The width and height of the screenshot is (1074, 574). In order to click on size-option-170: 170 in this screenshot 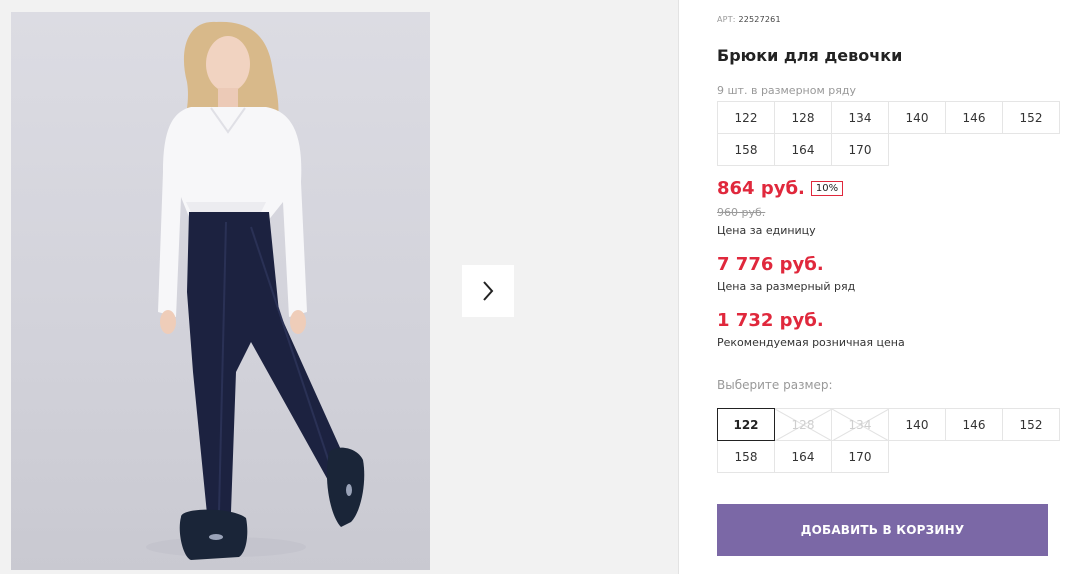, I will do `click(860, 456)`.